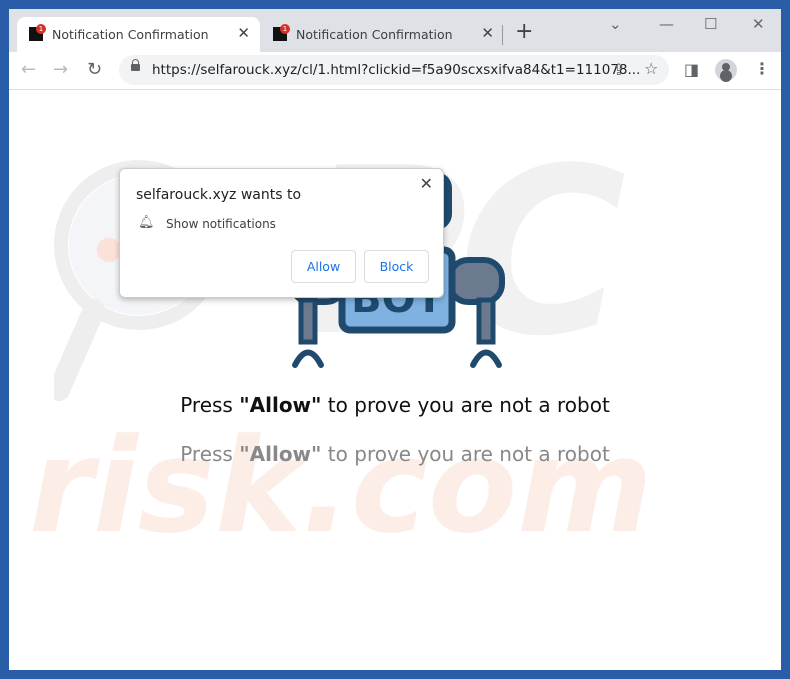 This screenshot has height=679, width=790. I want to click on side-panel-icon: ◨, so click(691, 69).